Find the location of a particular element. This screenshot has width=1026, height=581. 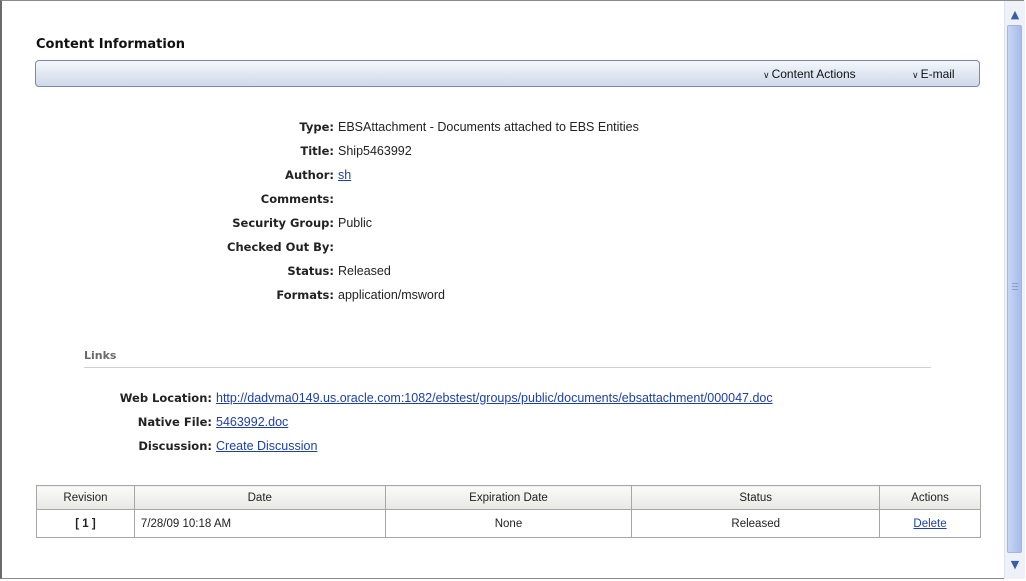

delete-link: Delete is located at coordinates (929, 524).